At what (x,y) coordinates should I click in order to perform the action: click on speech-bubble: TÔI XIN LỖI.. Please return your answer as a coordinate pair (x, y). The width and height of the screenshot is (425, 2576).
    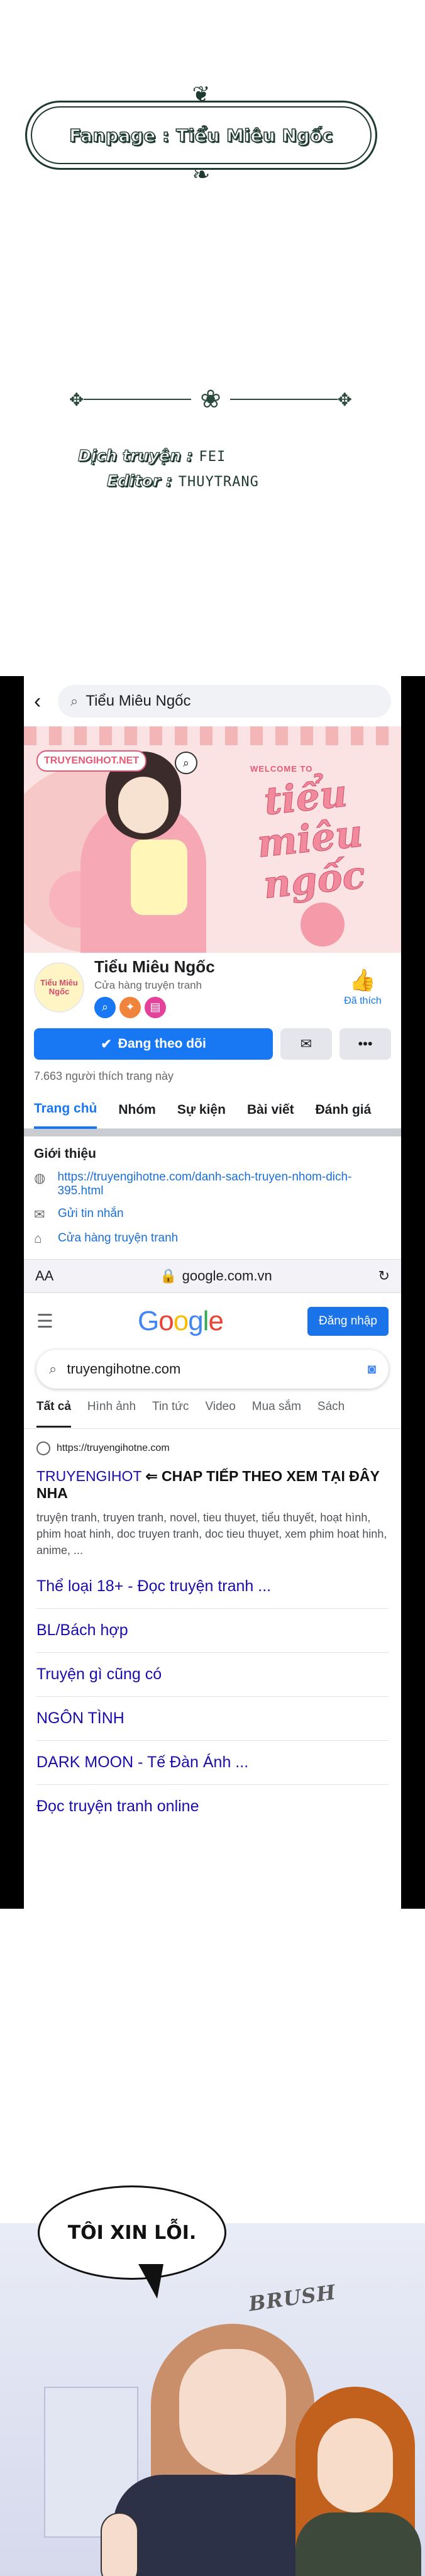
    Looking at the image, I should click on (132, 2232).